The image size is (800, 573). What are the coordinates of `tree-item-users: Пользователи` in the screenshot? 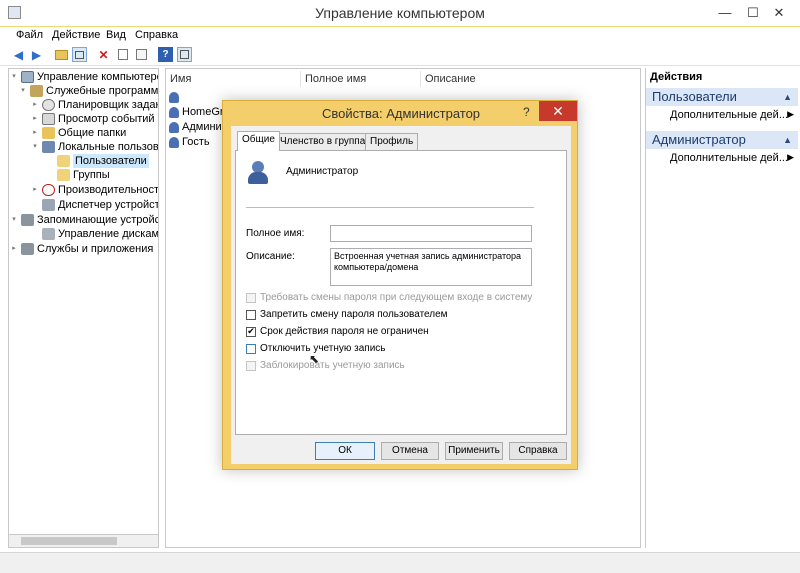 It's located at (97, 161).